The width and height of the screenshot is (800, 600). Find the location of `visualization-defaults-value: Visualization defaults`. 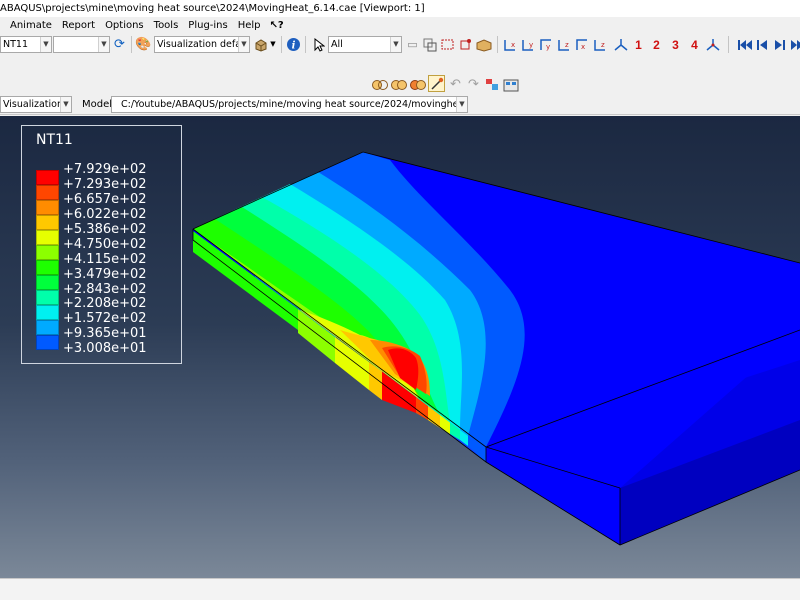

visualization-defaults-value: Visualization defaults is located at coordinates (203, 44).